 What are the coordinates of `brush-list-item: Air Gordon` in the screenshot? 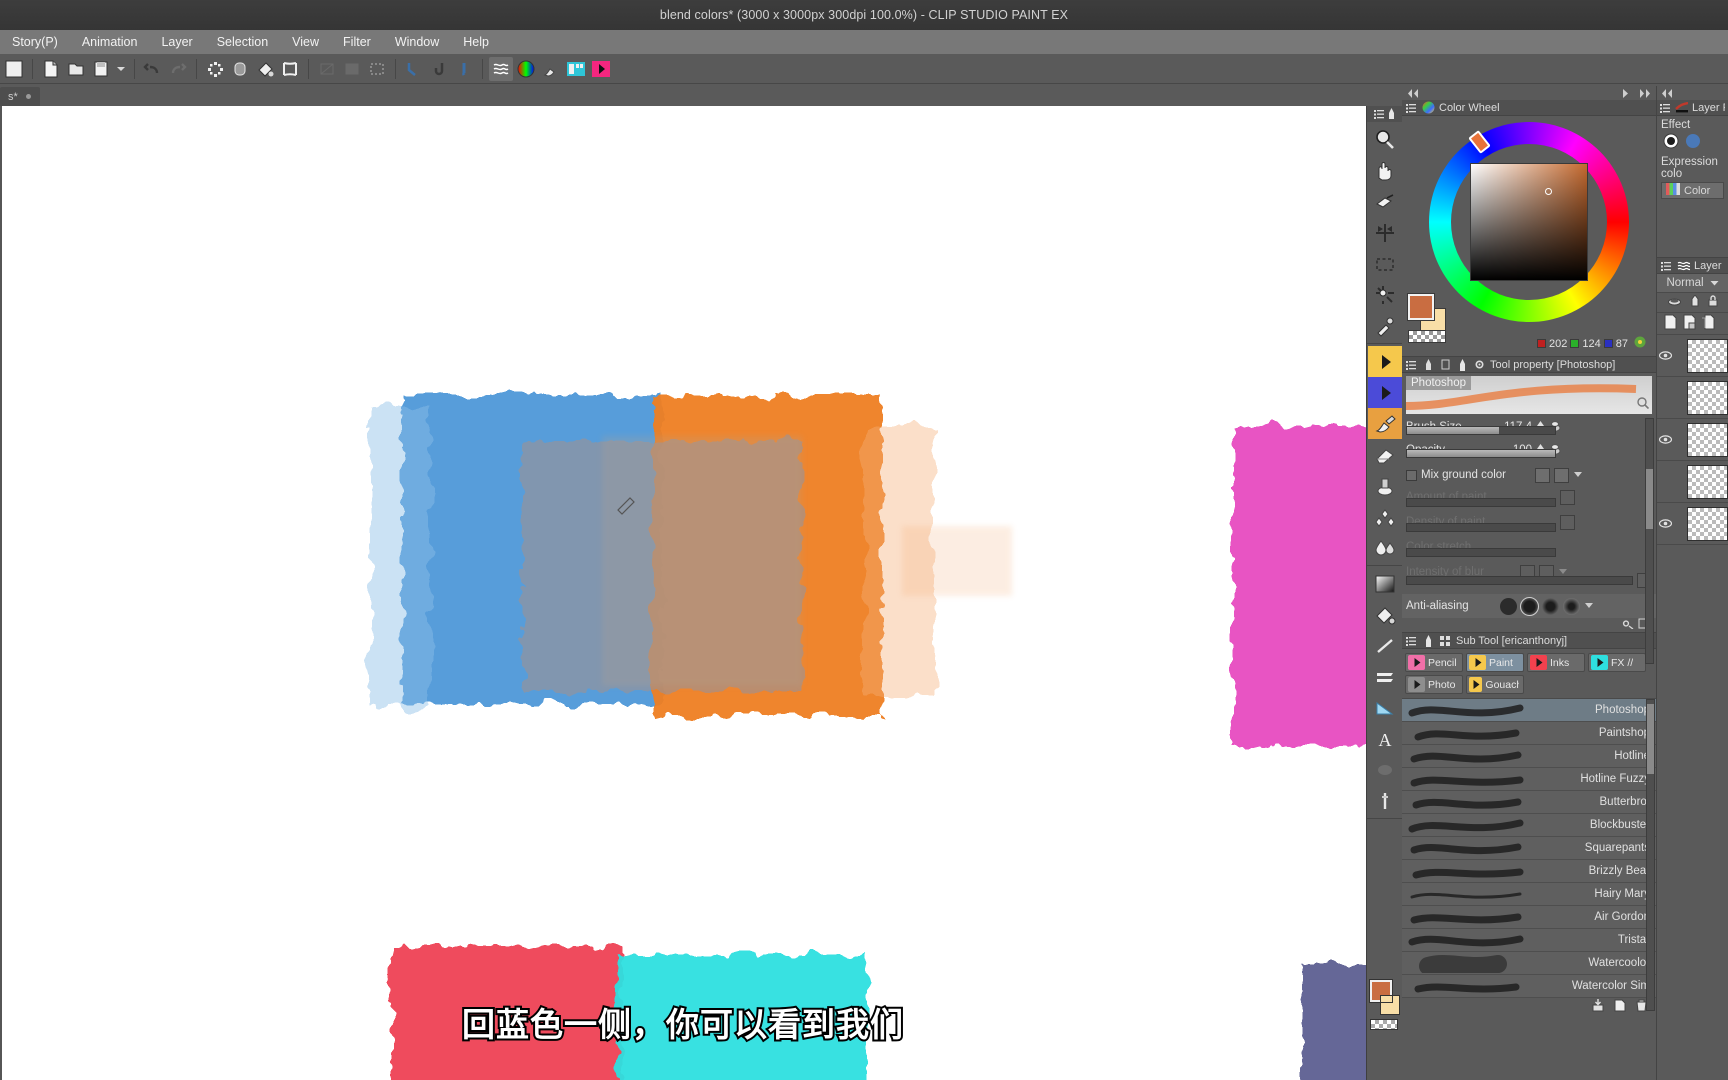 It's located at (1529, 917).